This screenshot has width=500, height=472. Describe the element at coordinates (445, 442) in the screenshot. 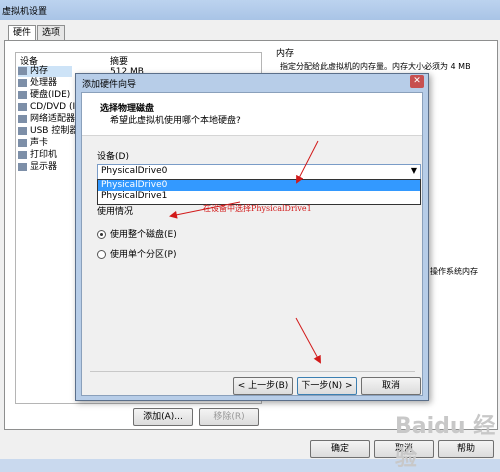

I see `watermark-logo: Baidu 经验` at that location.